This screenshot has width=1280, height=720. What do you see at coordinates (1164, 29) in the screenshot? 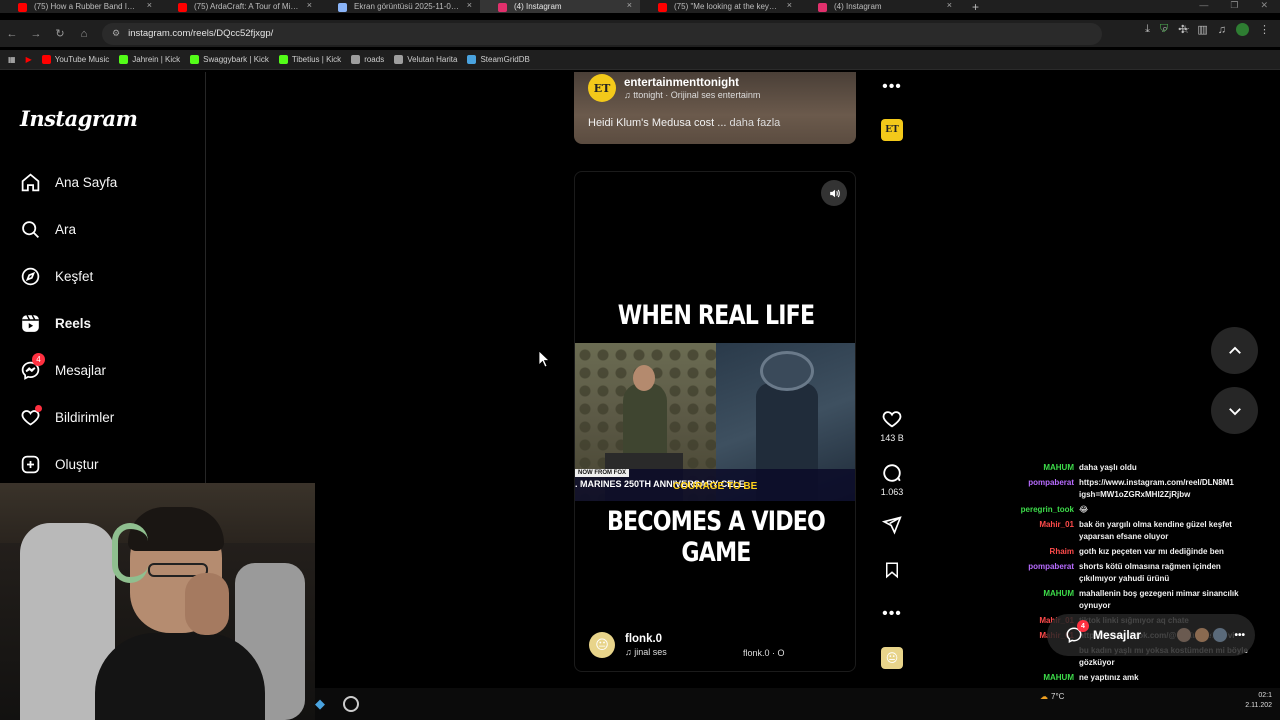
I see `shield-extension-icon: ⛉` at bounding box center [1164, 29].